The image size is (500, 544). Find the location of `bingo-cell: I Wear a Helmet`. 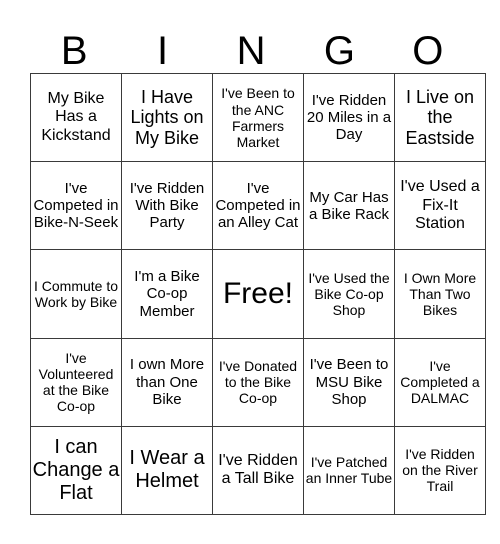

bingo-cell: I Wear a Helmet is located at coordinates (167, 470).